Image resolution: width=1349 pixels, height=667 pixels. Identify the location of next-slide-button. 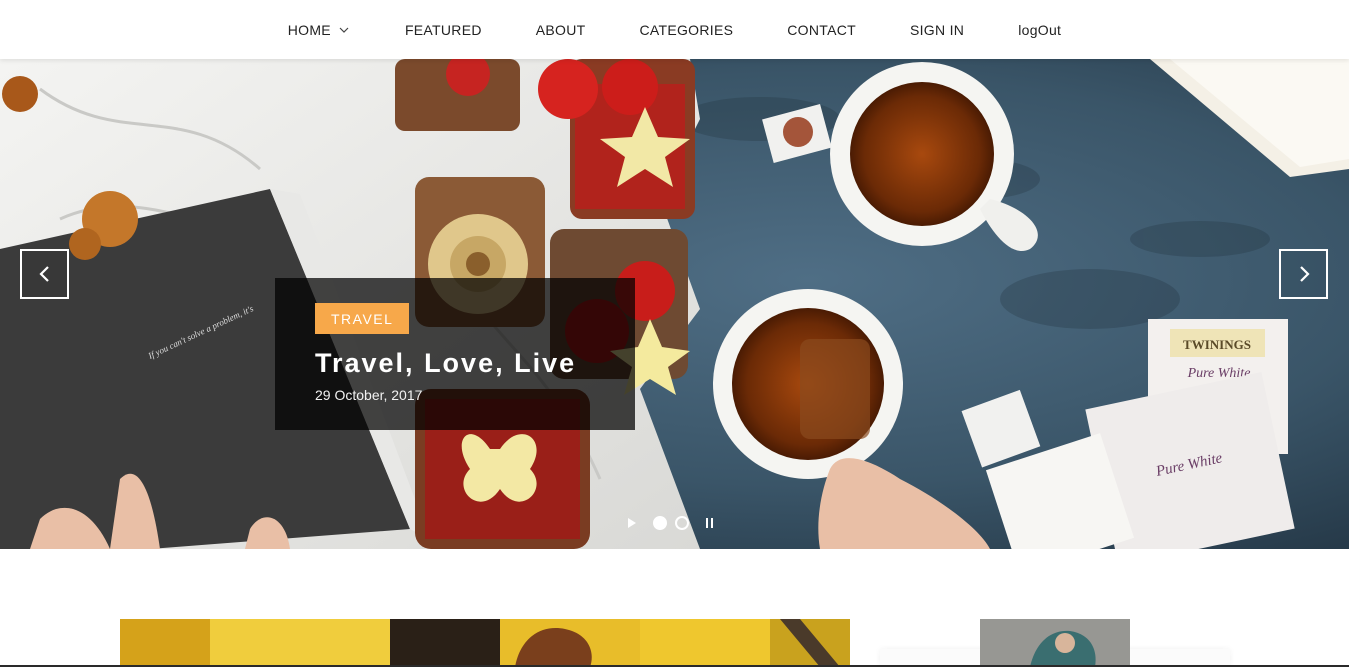
(1303, 274).